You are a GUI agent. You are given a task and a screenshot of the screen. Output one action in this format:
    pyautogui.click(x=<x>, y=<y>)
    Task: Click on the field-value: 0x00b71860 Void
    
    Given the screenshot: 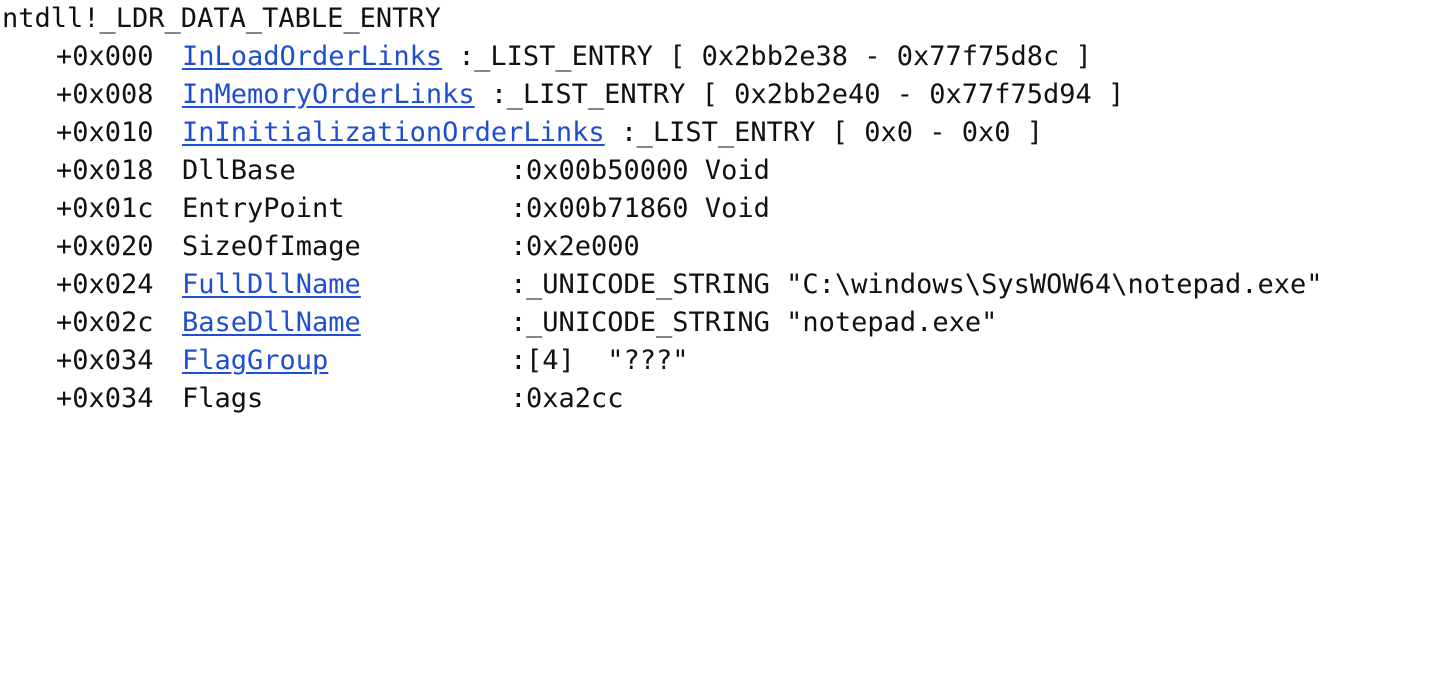 What is the action you would take?
    pyautogui.click(x=648, y=208)
    